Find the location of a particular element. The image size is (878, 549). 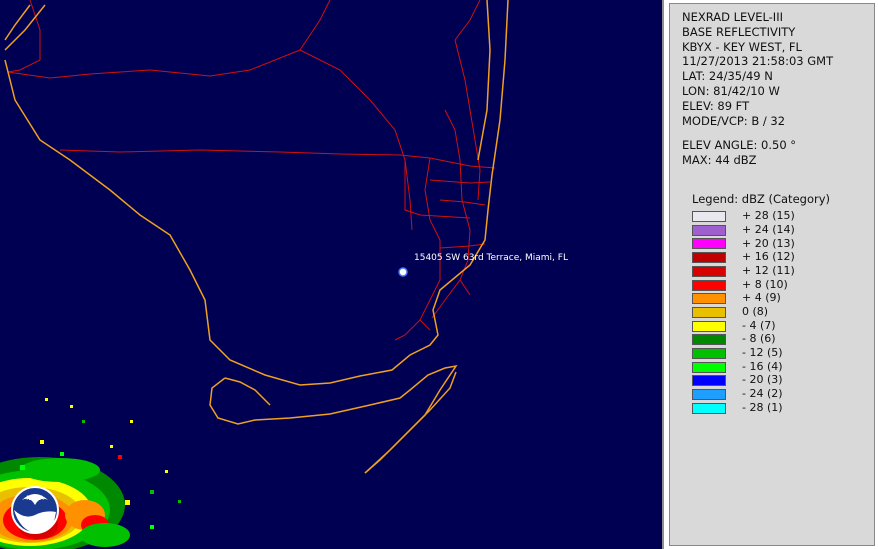

elev-angle: ELEV ANGLE: 0.50 ° is located at coordinates (739, 145).